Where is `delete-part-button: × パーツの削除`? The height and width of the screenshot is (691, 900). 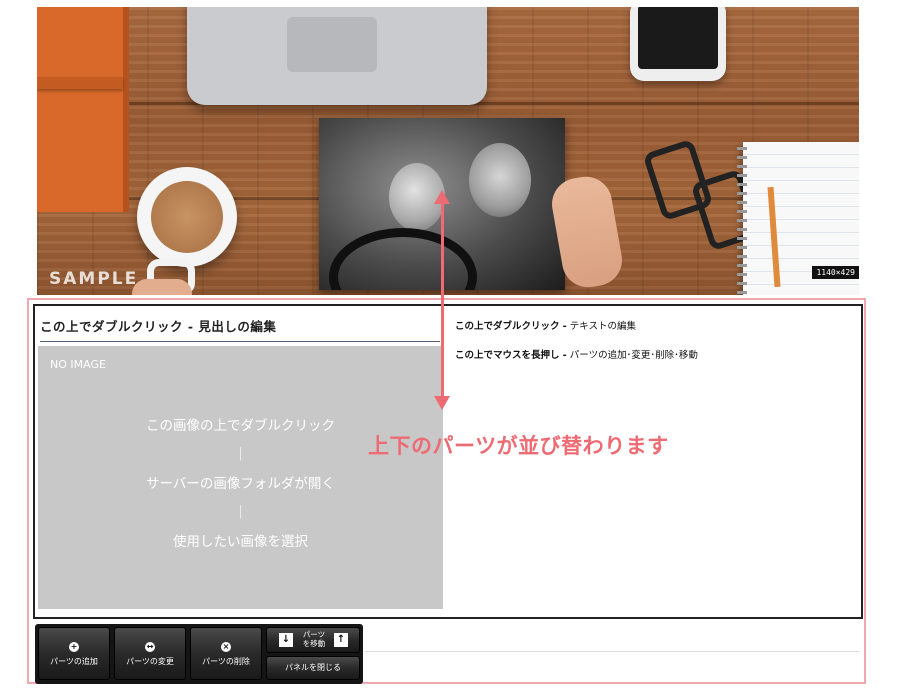 delete-part-button: × パーツの削除 is located at coordinates (226, 653).